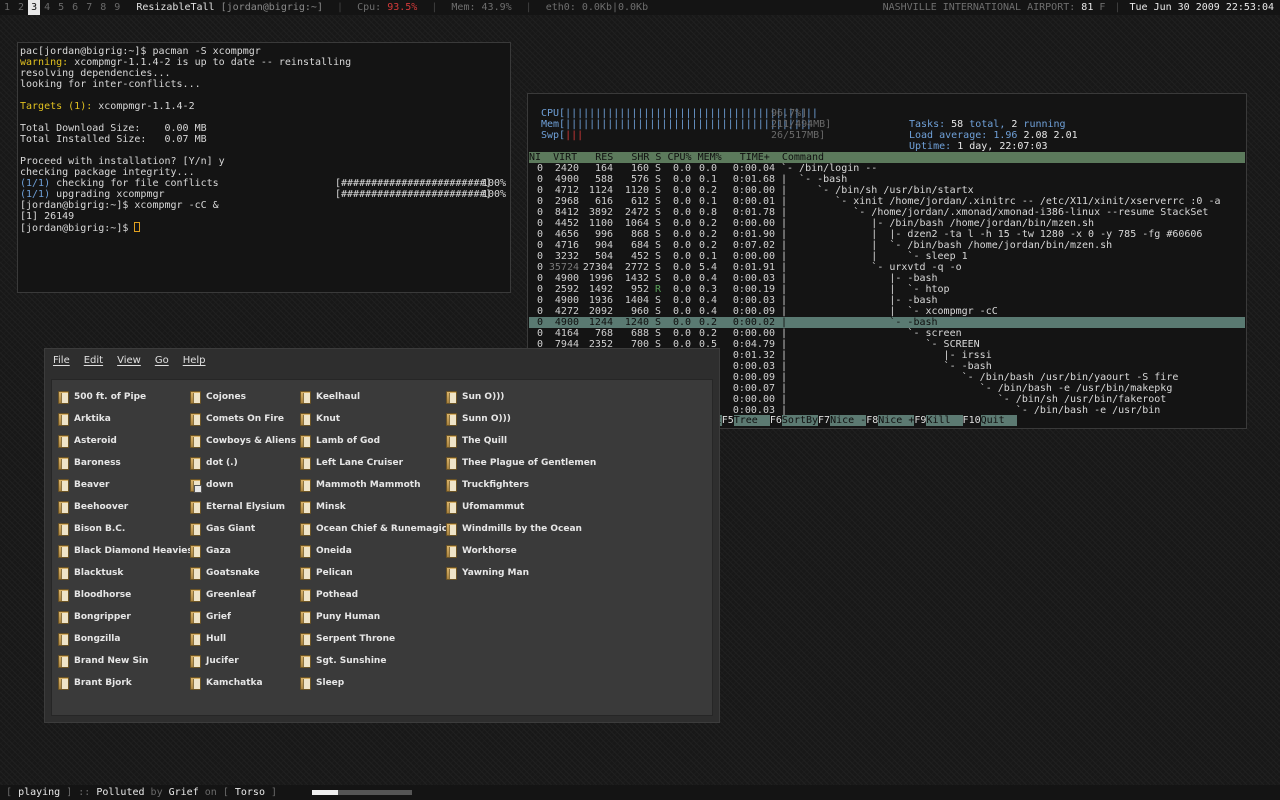 The width and height of the screenshot is (1280, 800). What do you see at coordinates (243, 573) in the screenshot?
I see `folder-item: Goatsnake` at bounding box center [243, 573].